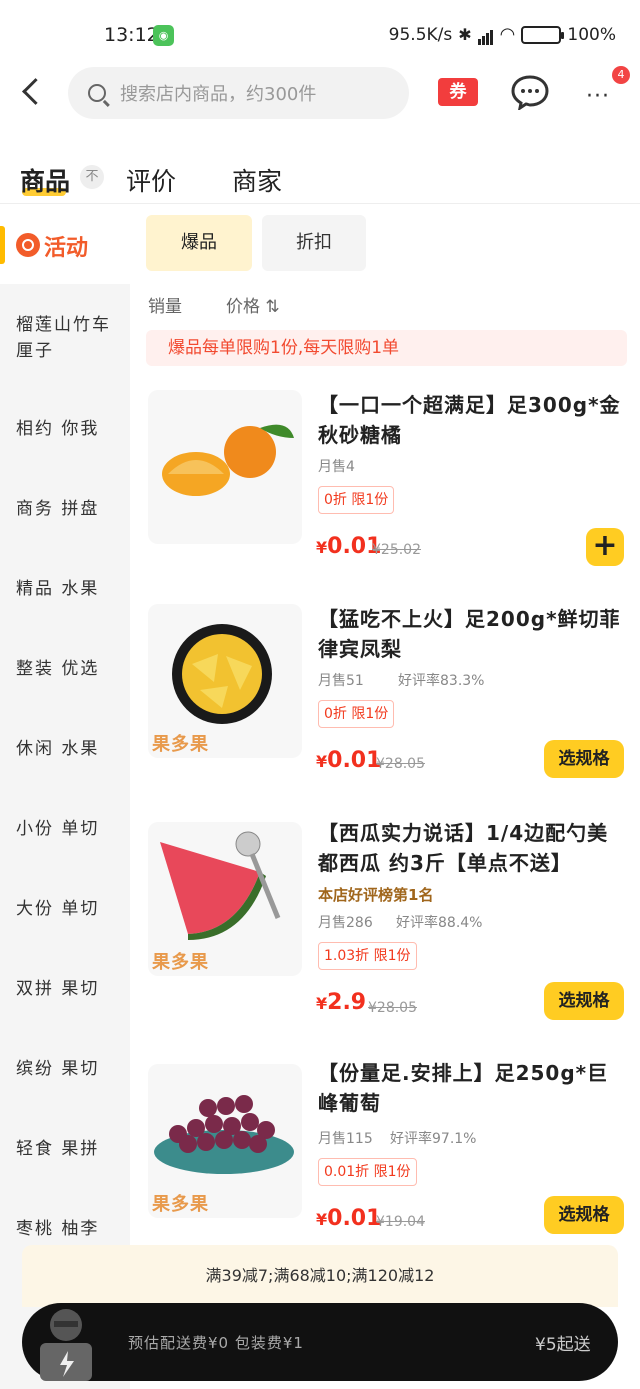 The width and height of the screenshot is (640, 1389). I want to click on sort-sales: 销量, so click(165, 304).